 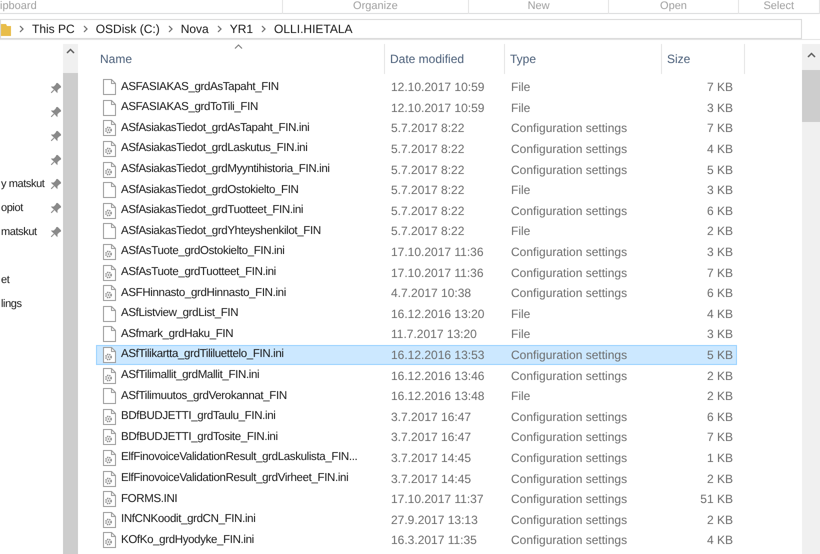 What do you see at coordinates (720, 149) in the screenshot?
I see `file-size: 4 KB` at bounding box center [720, 149].